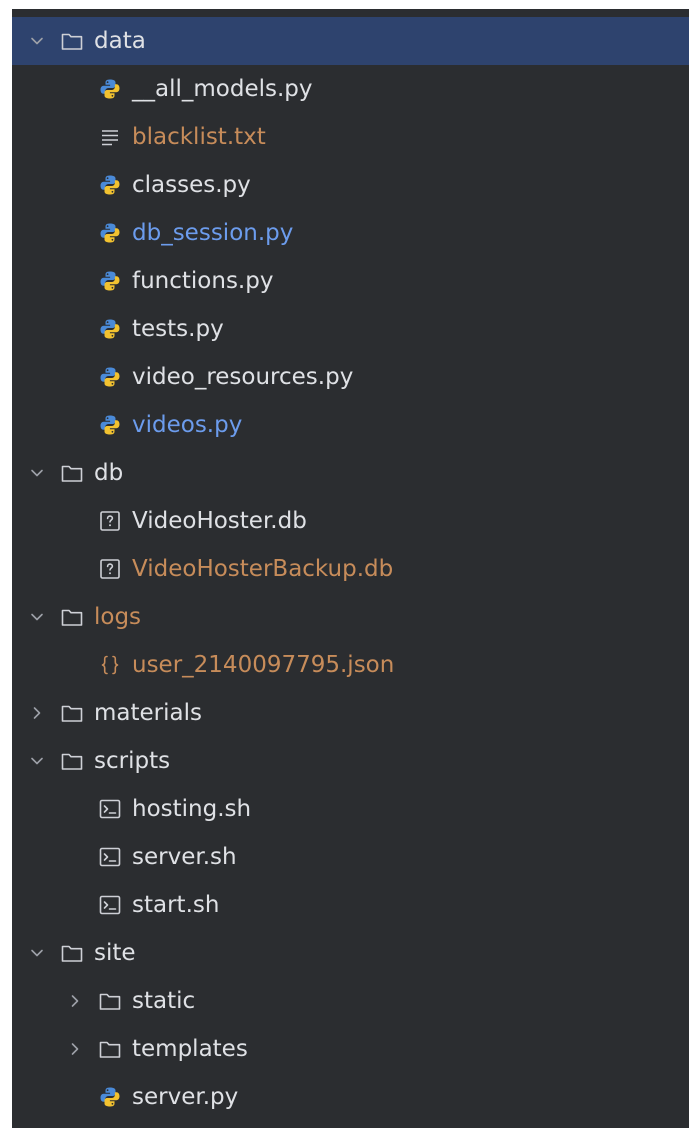  What do you see at coordinates (164, 1001) in the screenshot?
I see `tree-item-label: static` at bounding box center [164, 1001].